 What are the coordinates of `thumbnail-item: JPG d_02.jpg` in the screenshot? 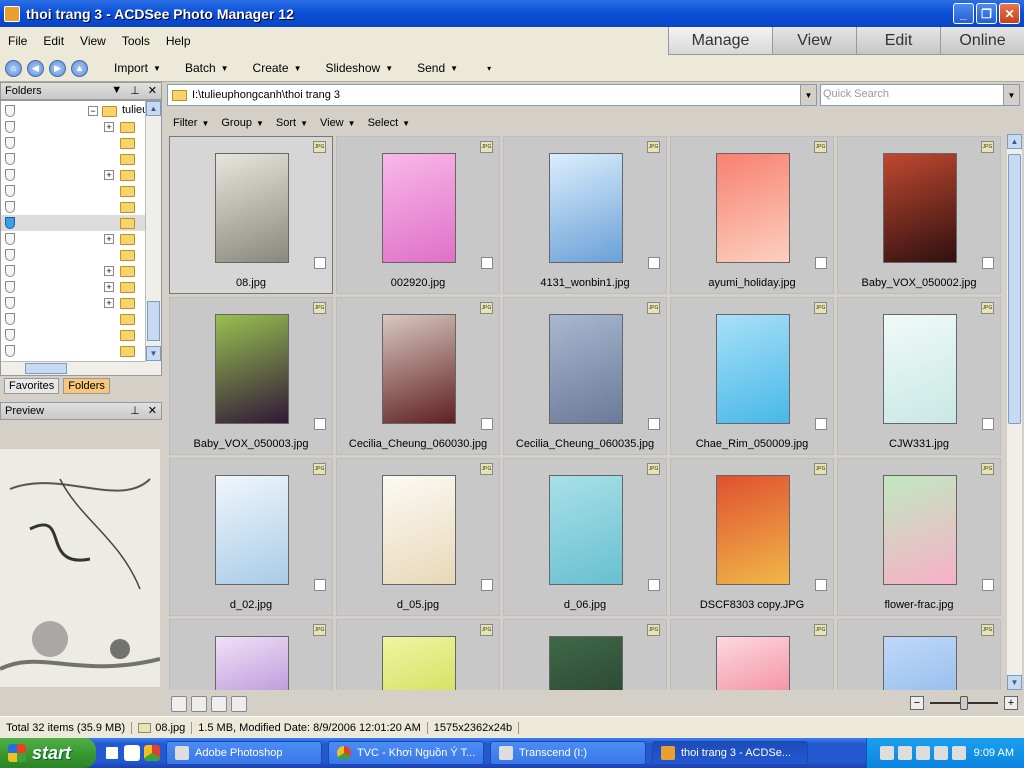 It's located at (251, 537).